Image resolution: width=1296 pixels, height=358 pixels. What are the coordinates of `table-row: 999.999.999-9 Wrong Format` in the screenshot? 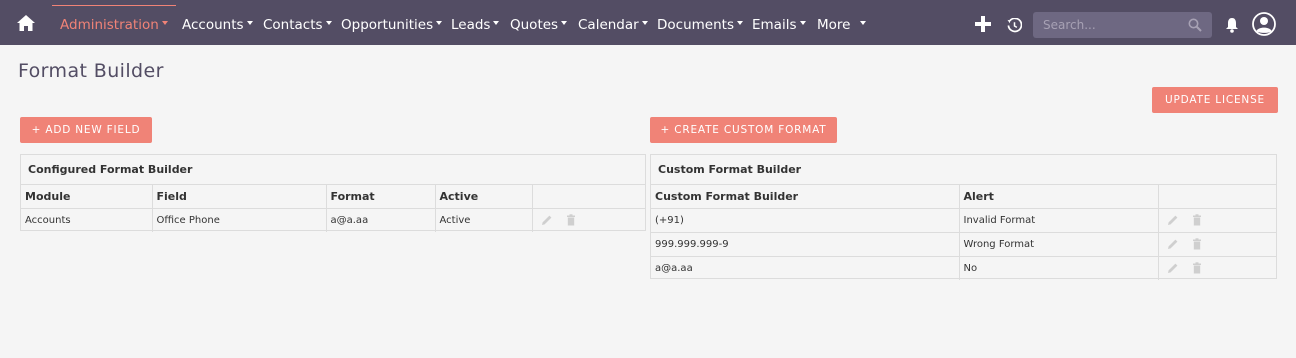 It's located at (963, 244).